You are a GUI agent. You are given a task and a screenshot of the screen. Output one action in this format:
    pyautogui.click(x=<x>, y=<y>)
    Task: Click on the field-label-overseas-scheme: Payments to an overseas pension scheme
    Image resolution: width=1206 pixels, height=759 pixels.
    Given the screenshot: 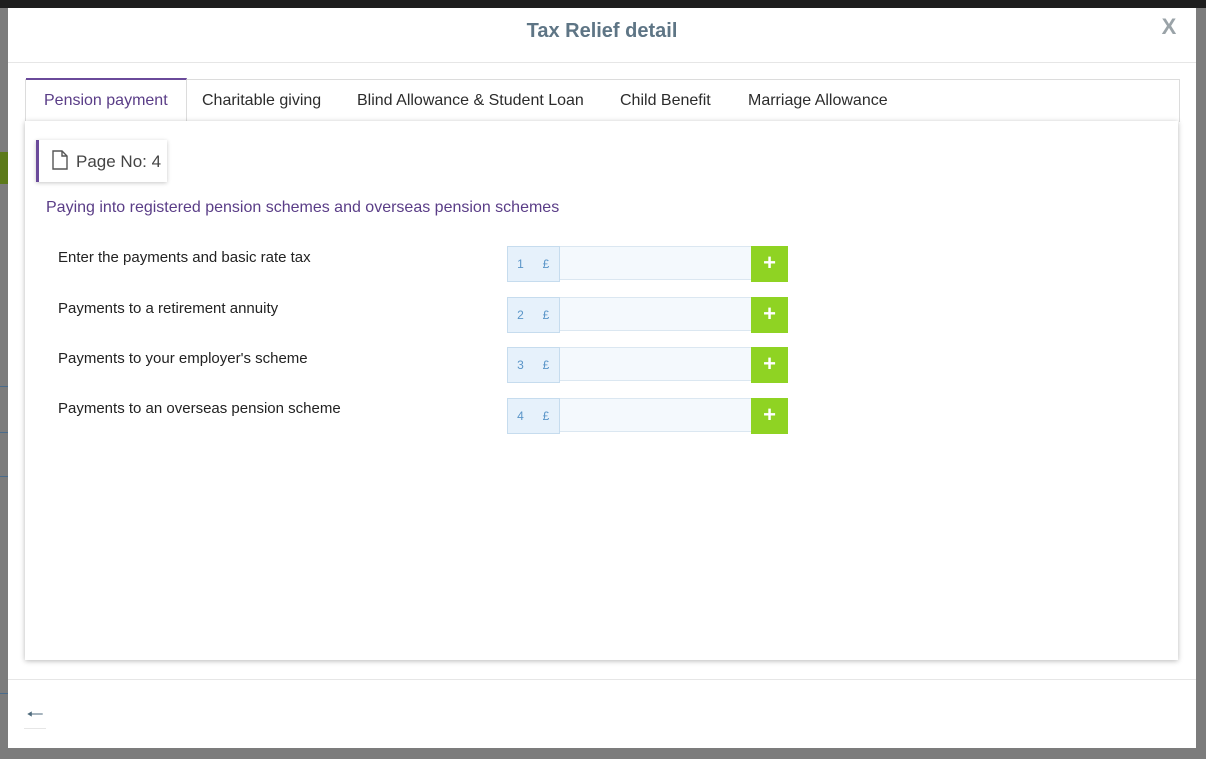 What is the action you would take?
    pyautogui.click(x=199, y=408)
    